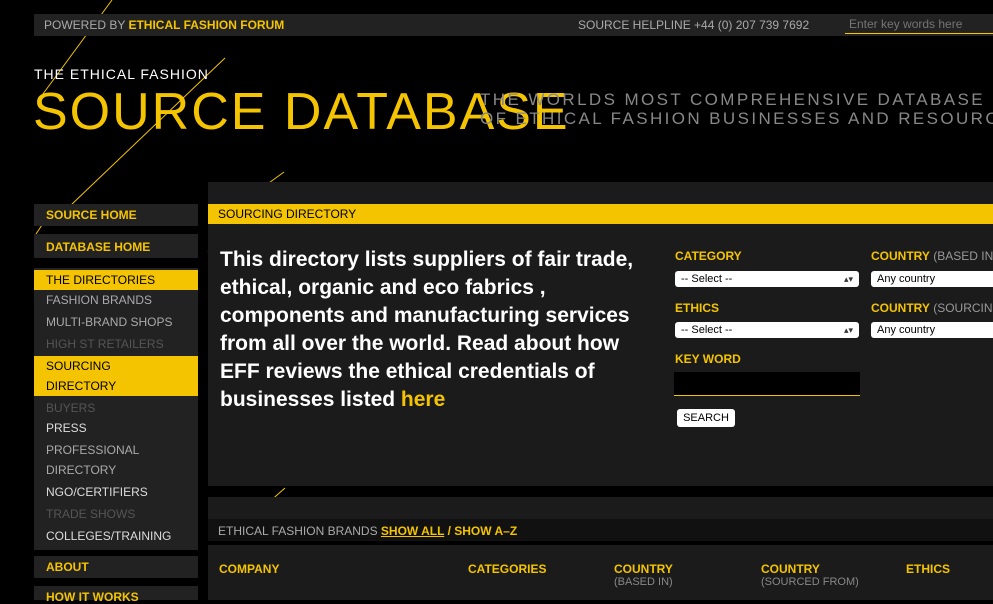 This screenshot has width=993, height=604. I want to click on sidebar-about: ABOUT, so click(67, 567).